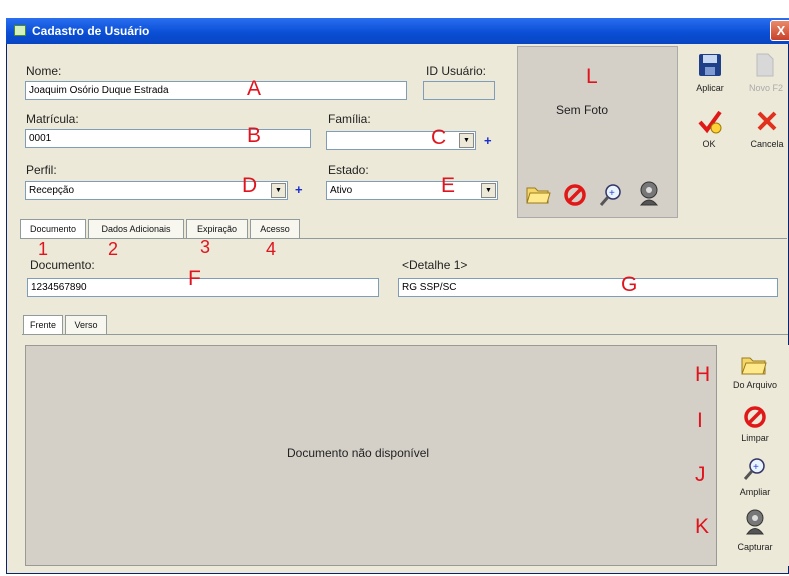  Describe the element at coordinates (91, 31) in the screenshot. I see `window-title: Cadastro de Usuário` at that location.